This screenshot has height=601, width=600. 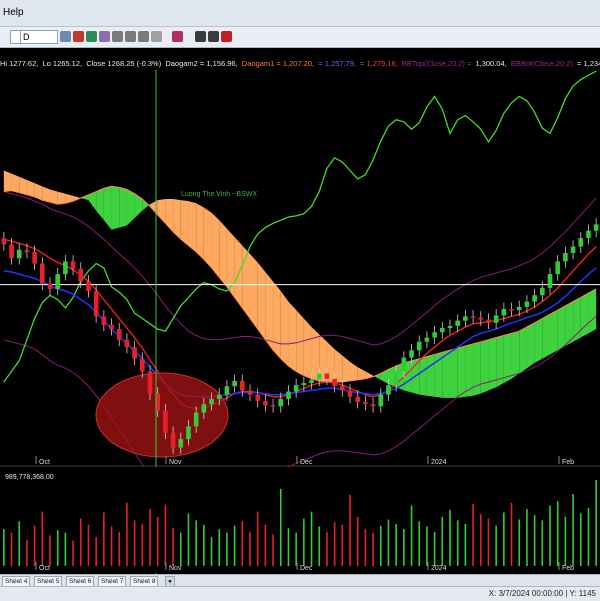 I want to click on readout-ma-blue: = 1,257.79,, so click(x=337, y=63).